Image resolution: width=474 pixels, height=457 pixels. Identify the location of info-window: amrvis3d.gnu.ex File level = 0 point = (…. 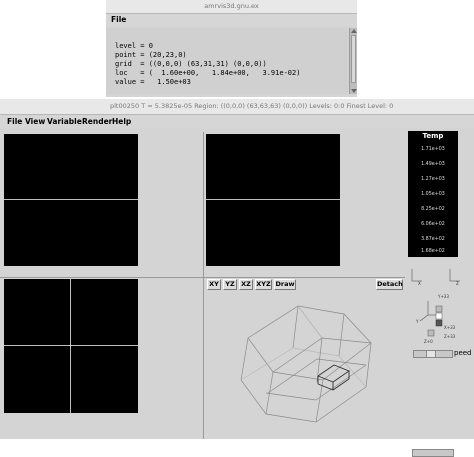
(231, 48).